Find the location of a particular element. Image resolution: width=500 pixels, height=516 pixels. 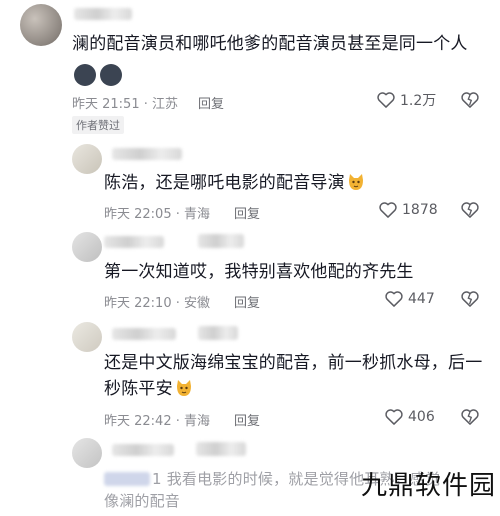

comment-text: 秒陈平安 is located at coordinates (148, 389).